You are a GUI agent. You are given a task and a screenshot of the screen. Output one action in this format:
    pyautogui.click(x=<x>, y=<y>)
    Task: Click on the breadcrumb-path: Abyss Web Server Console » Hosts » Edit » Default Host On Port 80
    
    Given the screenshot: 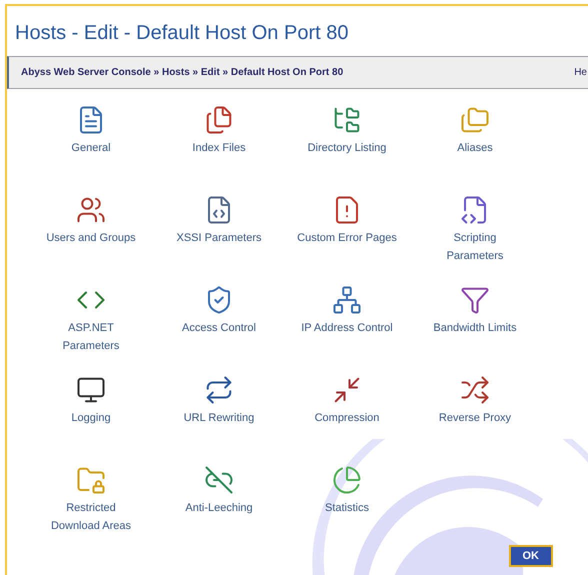 What is the action you would take?
    pyautogui.click(x=182, y=73)
    